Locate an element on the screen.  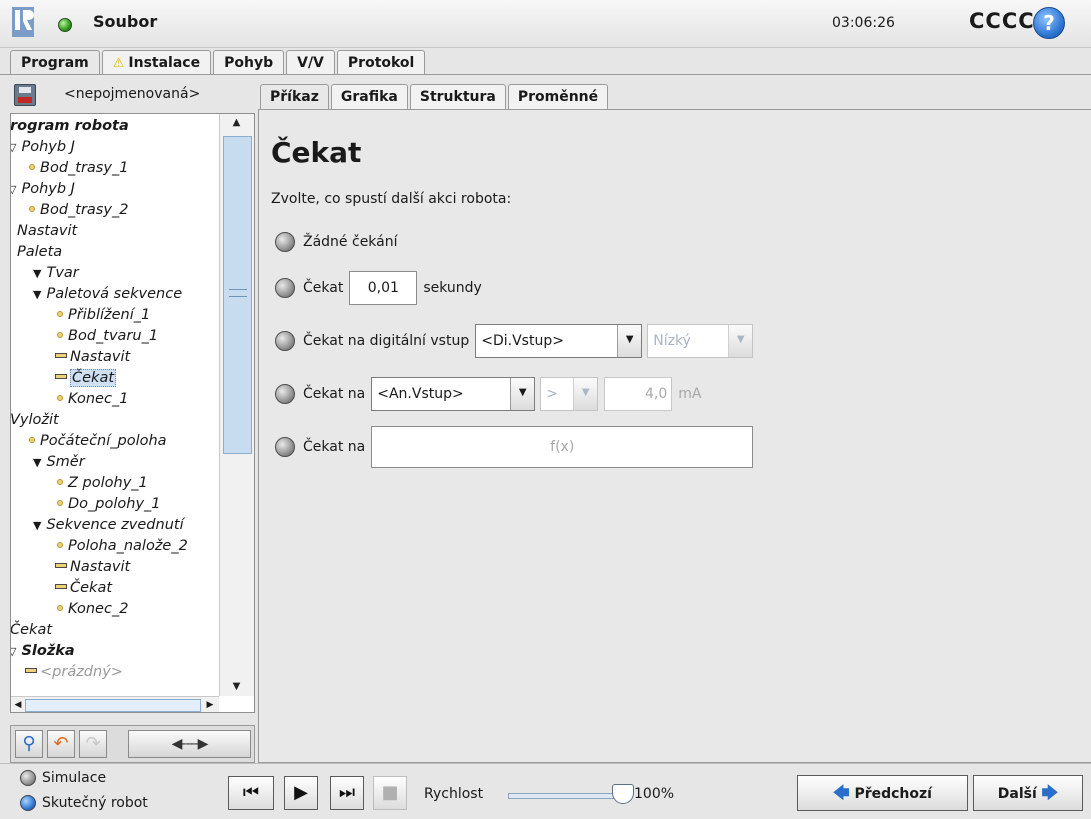
robot-status-indicator is located at coordinates (65, 25).